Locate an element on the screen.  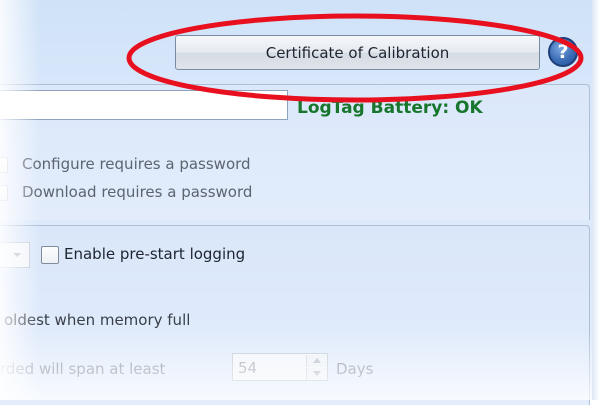
user-id-input is located at coordinates (144, 105).